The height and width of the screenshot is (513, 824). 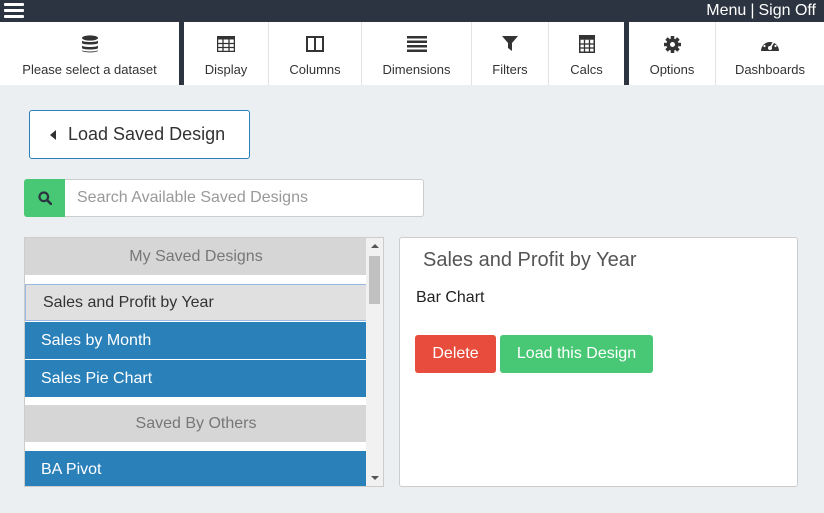 What do you see at coordinates (196, 378) in the screenshot?
I see `list-item: Sales Pie Chart` at bounding box center [196, 378].